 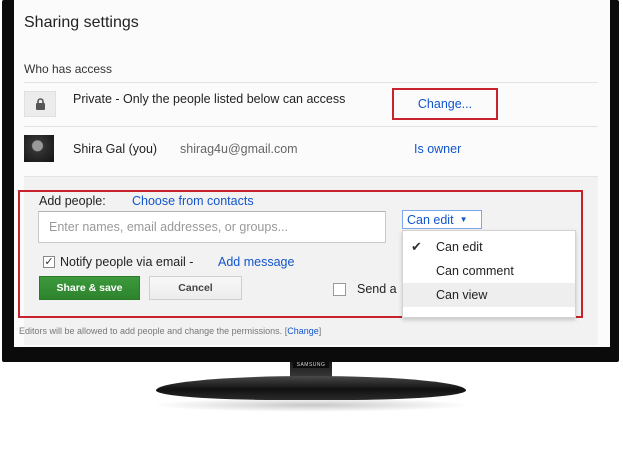 What do you see at coordinates (40, 104) in the screenshot?
I see `lock-icon` at bounding box center [40, 104].